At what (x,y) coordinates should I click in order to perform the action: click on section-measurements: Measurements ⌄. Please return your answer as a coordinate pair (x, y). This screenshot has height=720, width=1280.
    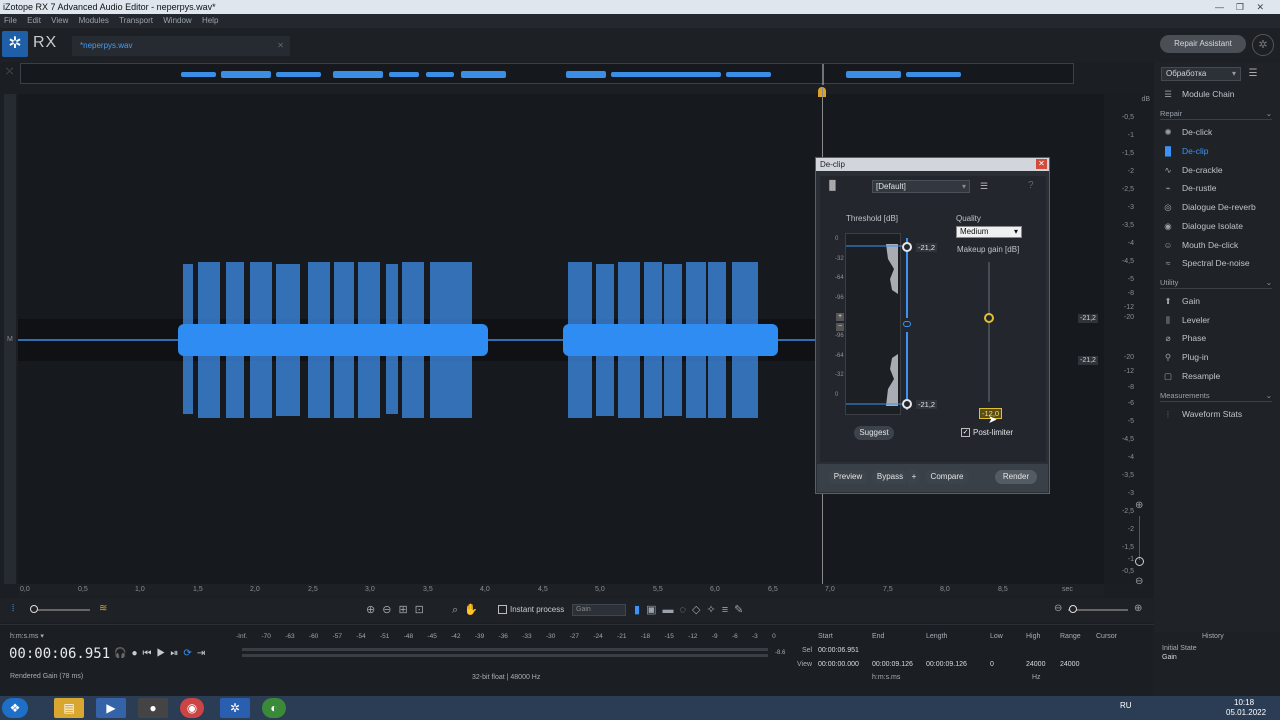
    Looking at the image, I should click on (1216, 396).